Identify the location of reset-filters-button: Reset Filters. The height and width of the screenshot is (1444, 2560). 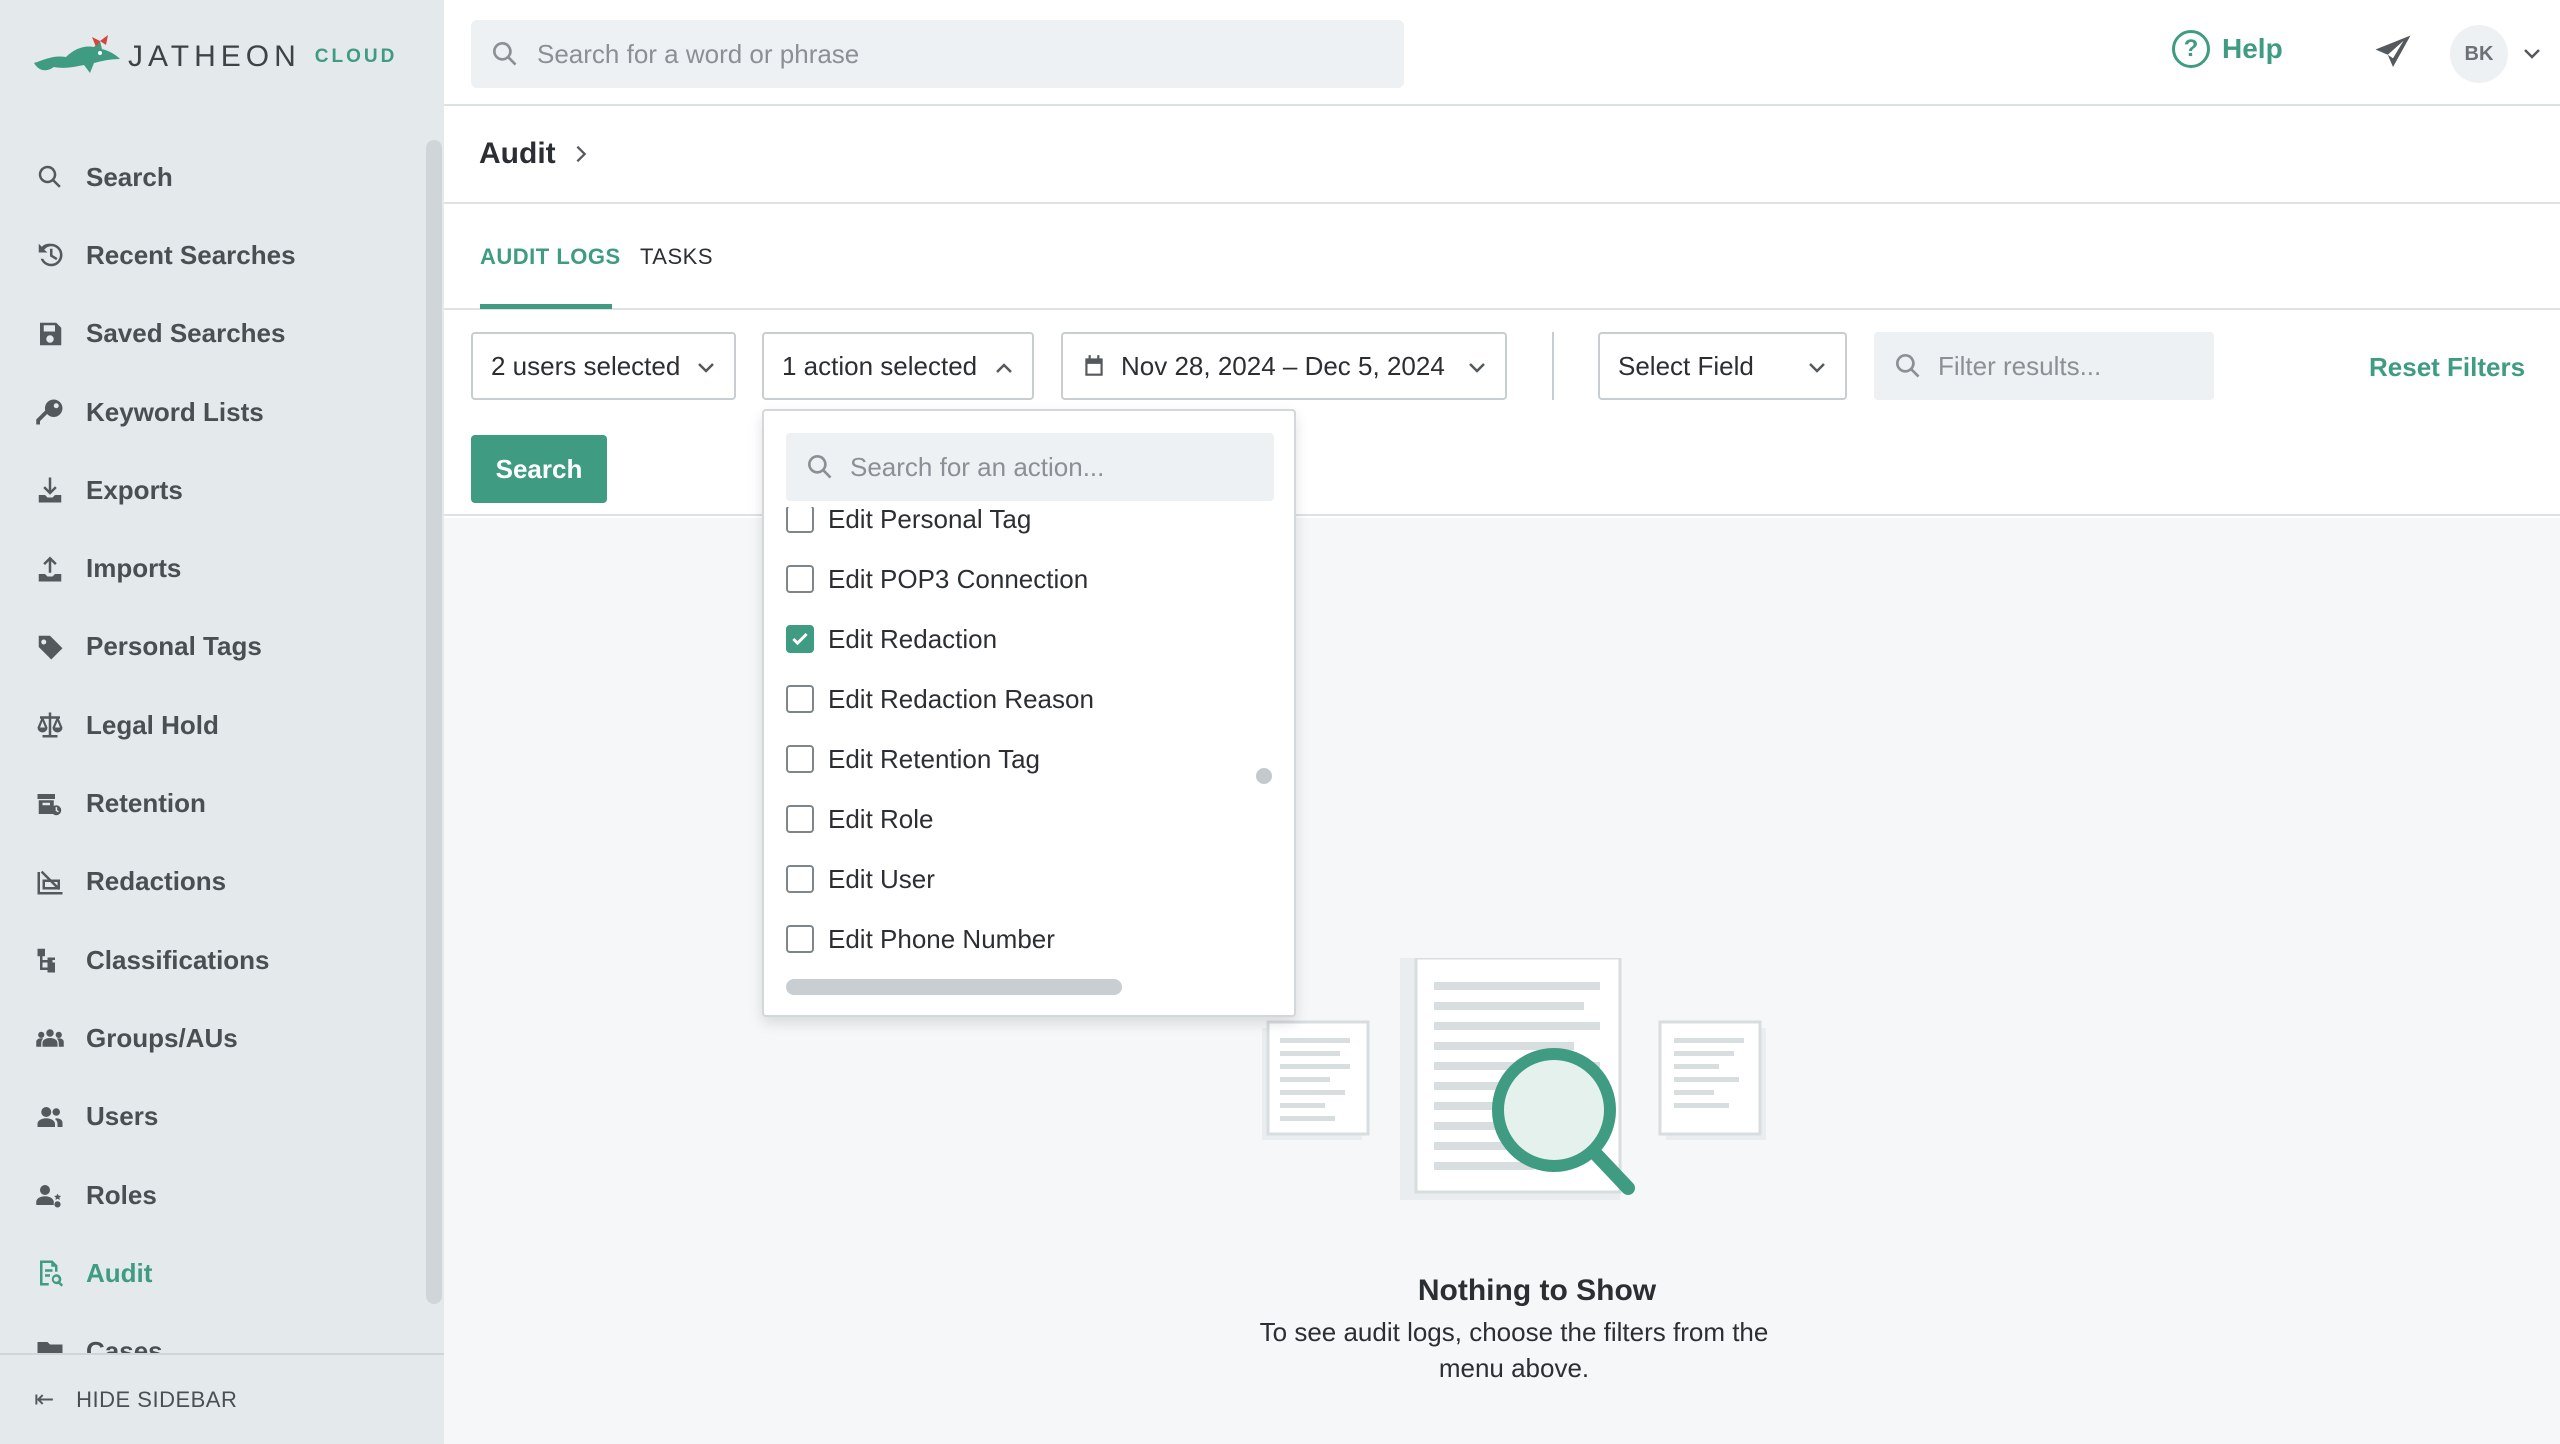
(2447, 367).